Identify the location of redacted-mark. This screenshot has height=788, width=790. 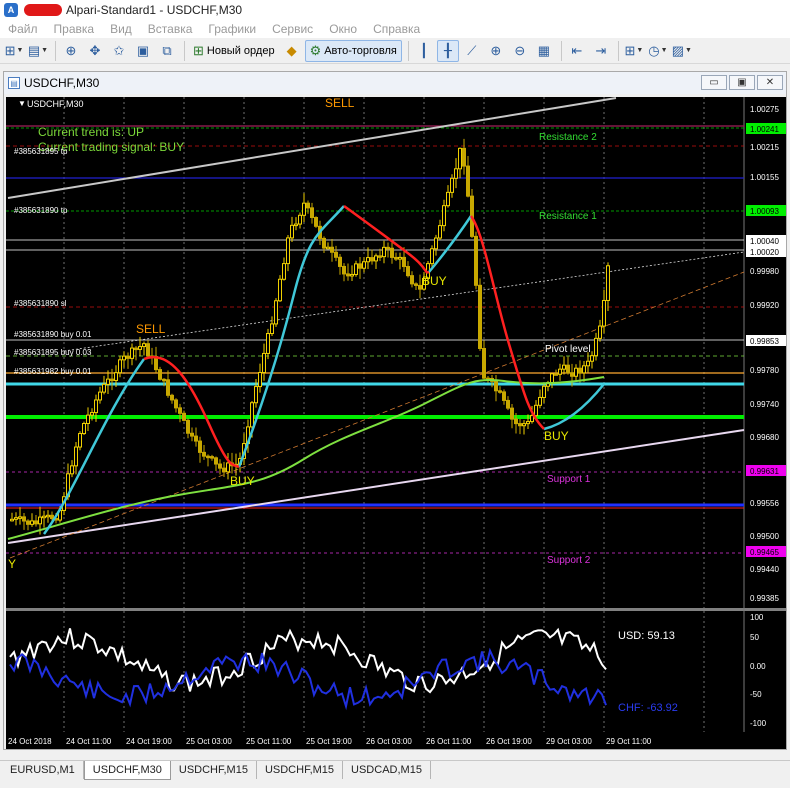
(43, 10).